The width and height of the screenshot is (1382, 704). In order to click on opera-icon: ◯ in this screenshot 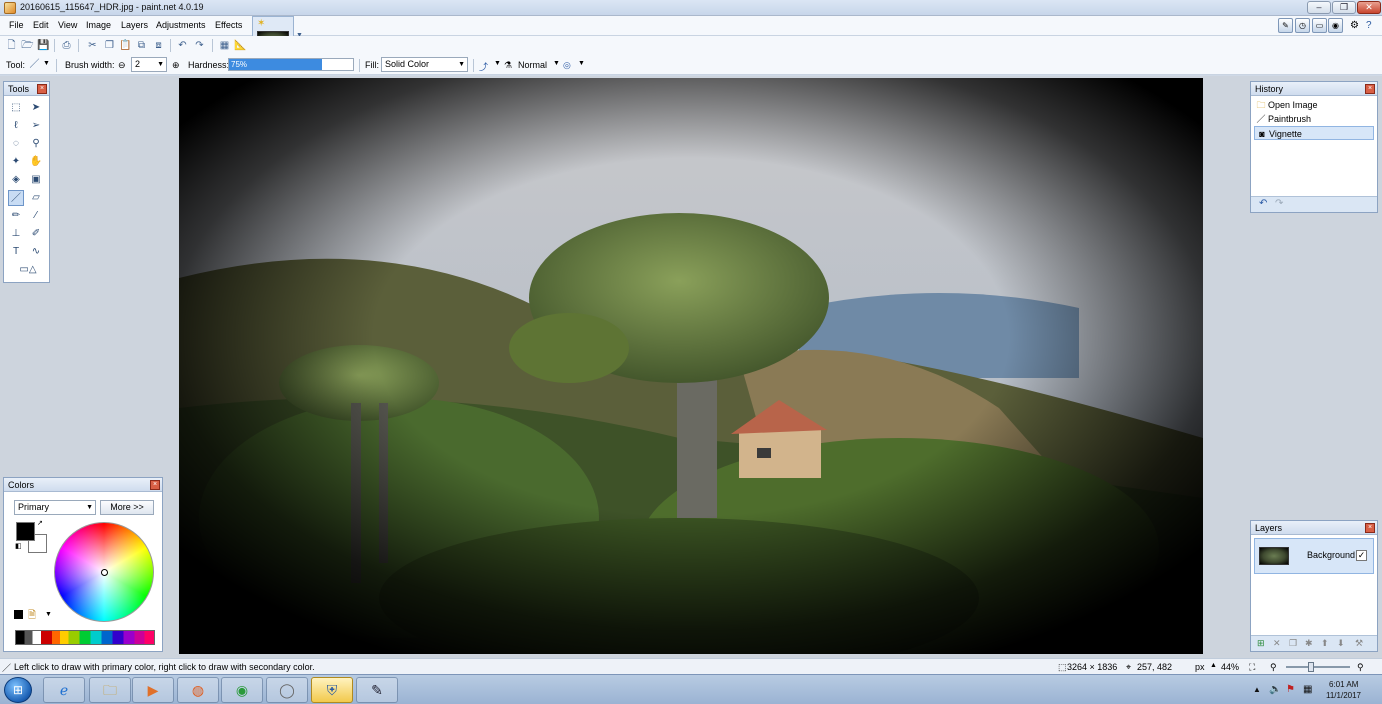, I will do `click(287, 690)`.